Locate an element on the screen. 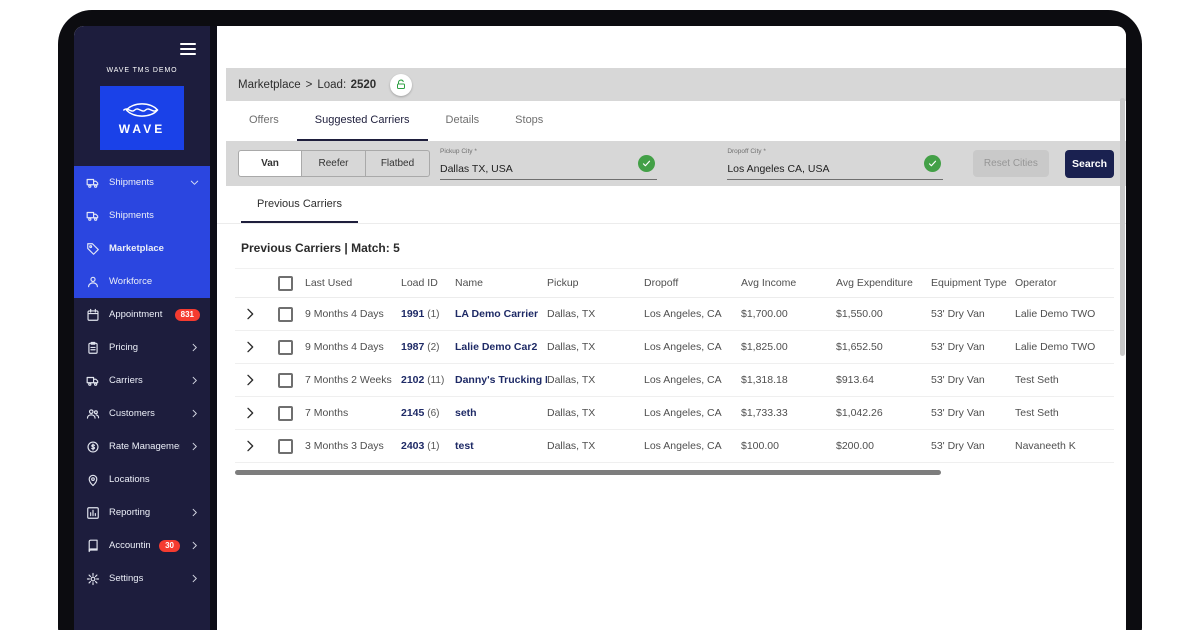 This screenshot has height=630, width=1200. sidebar-item-carriers: Carriers is located at coordinates (142, 380).